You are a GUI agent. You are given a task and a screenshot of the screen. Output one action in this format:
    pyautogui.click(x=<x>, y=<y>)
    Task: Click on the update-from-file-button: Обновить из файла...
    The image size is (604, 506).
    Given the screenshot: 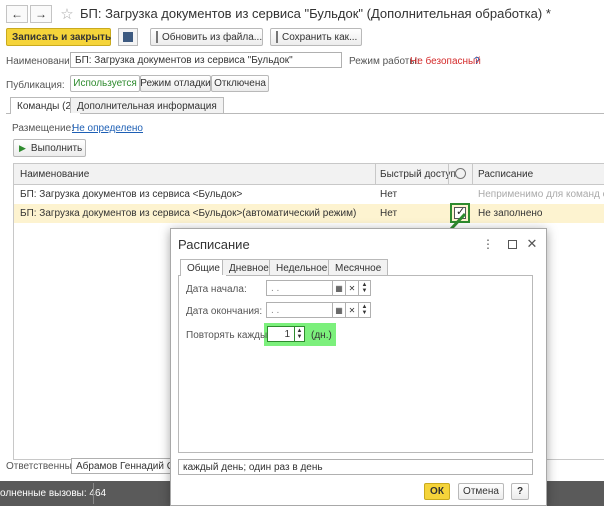 What is the action you would take?
    pyautogui.click(x=206, y=37)
    